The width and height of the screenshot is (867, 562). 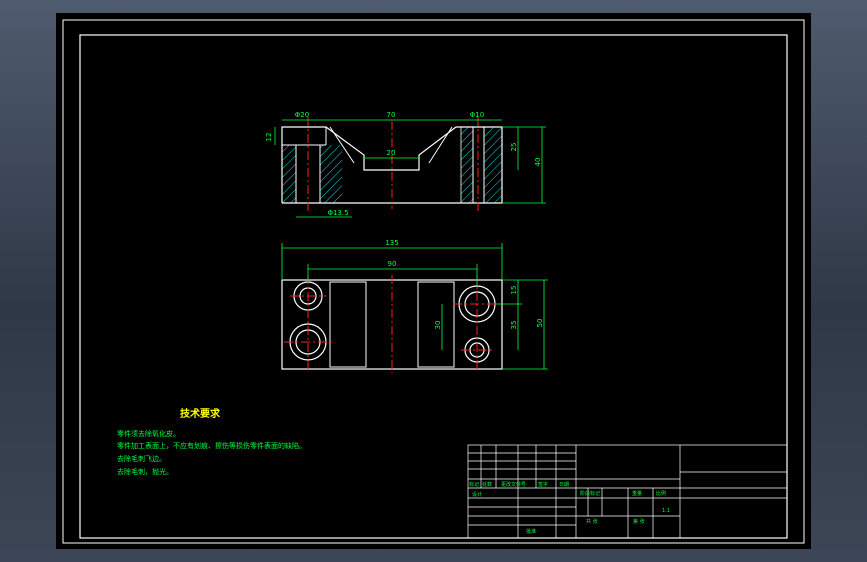 I want to click on slot-left, so click(x=348, y=324).